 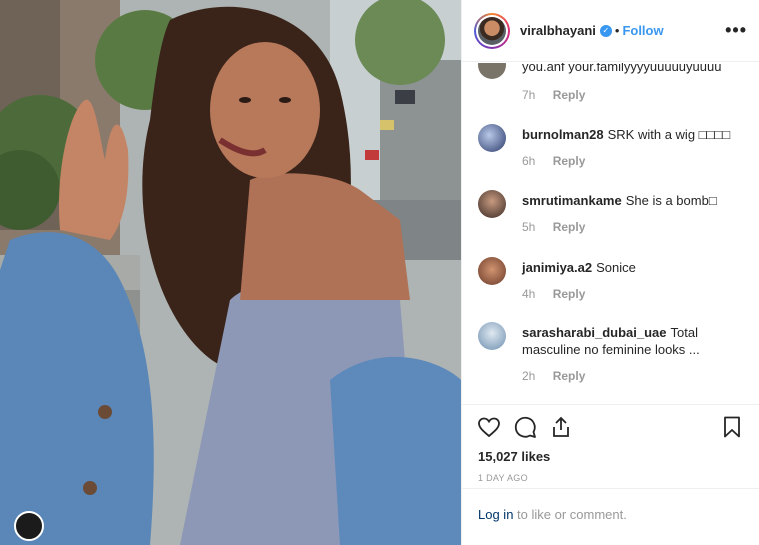 I want to click on share-icon, so click(x=561, y=427).